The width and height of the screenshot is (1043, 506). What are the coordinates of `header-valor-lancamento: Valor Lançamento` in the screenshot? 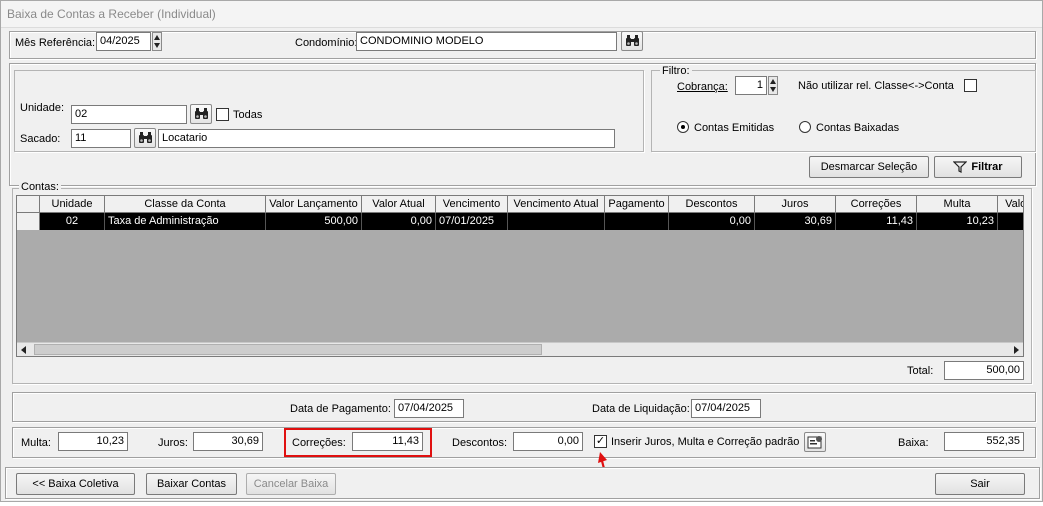 It's located at (314, 204).